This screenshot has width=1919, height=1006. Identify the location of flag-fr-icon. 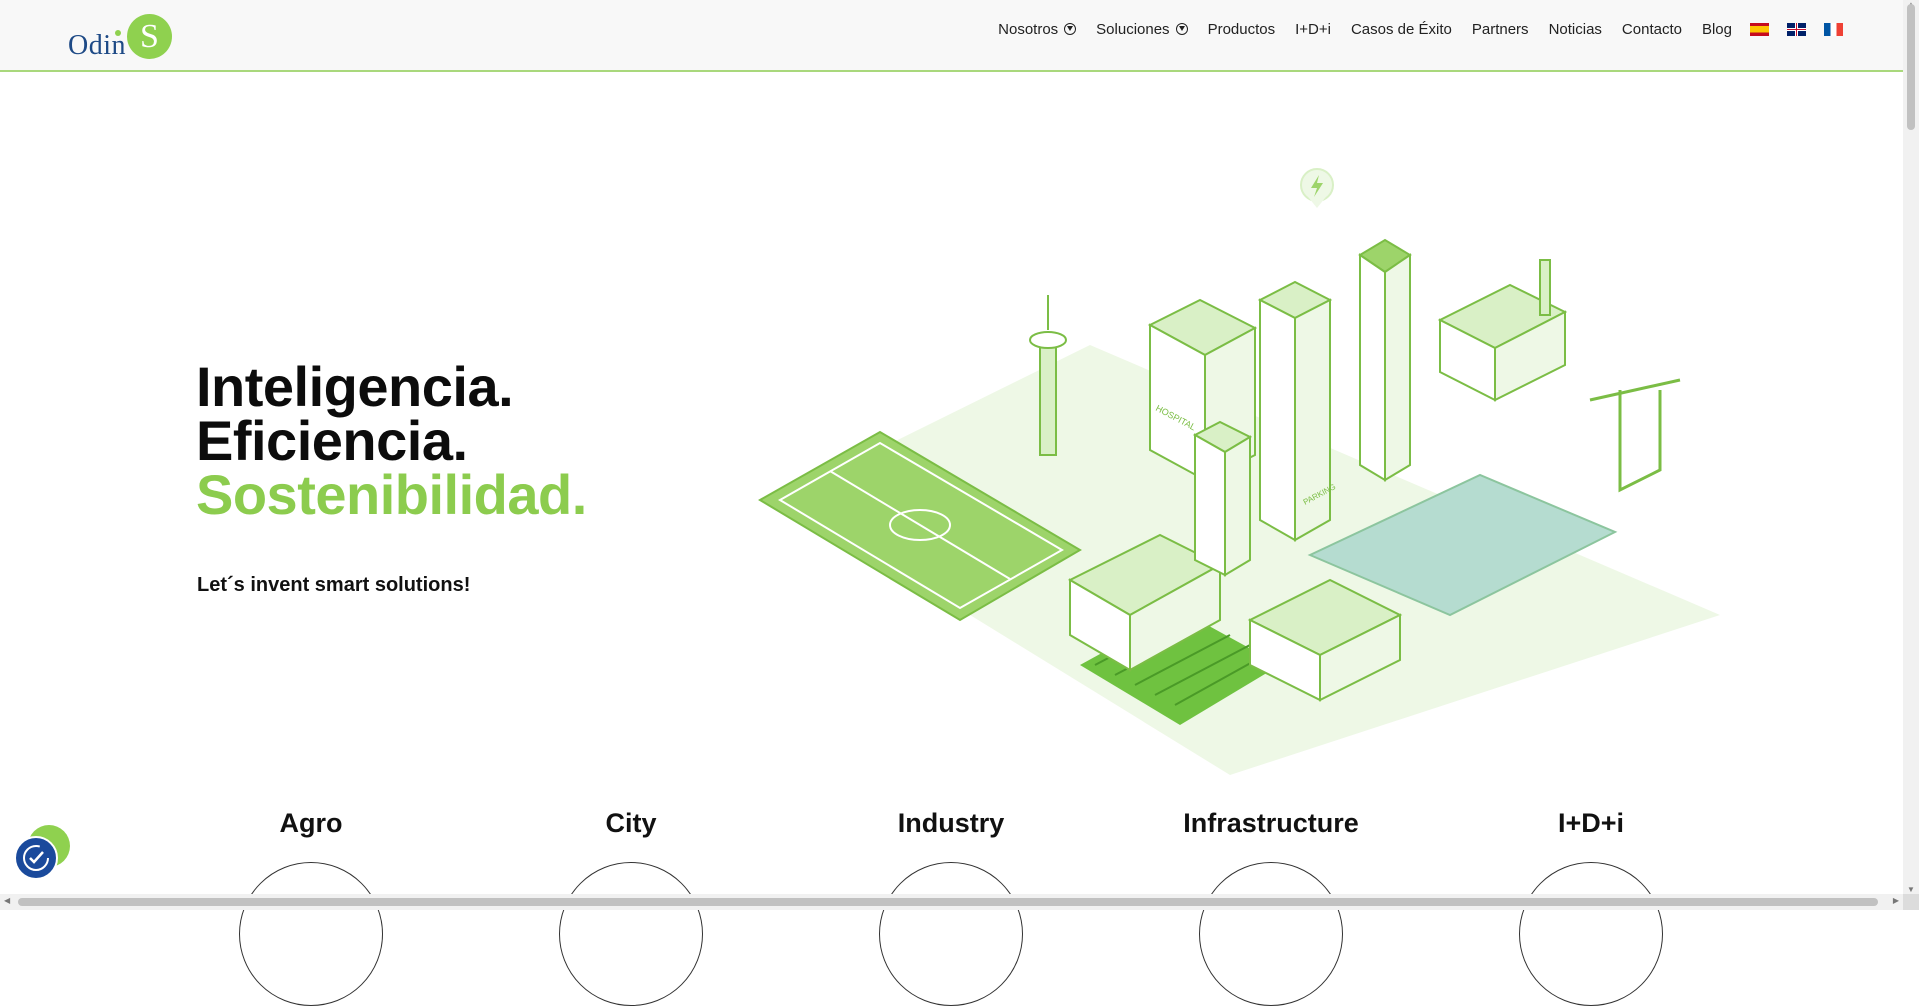
(1833, 29).